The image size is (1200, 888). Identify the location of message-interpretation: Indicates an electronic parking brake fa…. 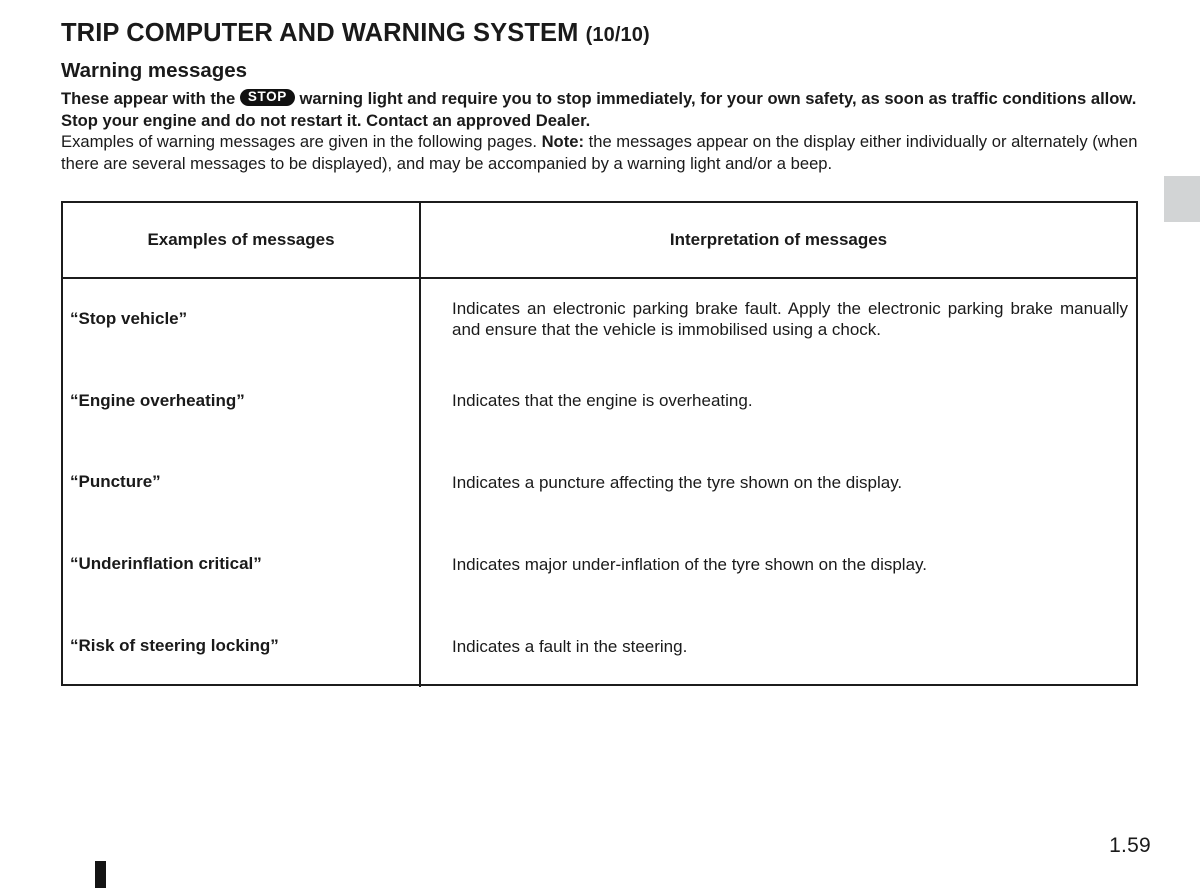
(790, 319).